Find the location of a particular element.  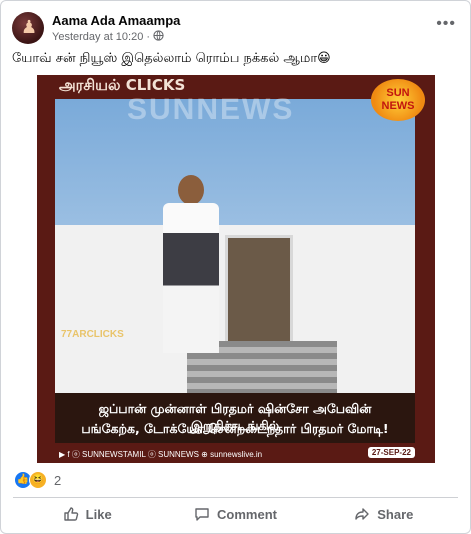

avatar: ♟ is located at coordinates (28, 28).